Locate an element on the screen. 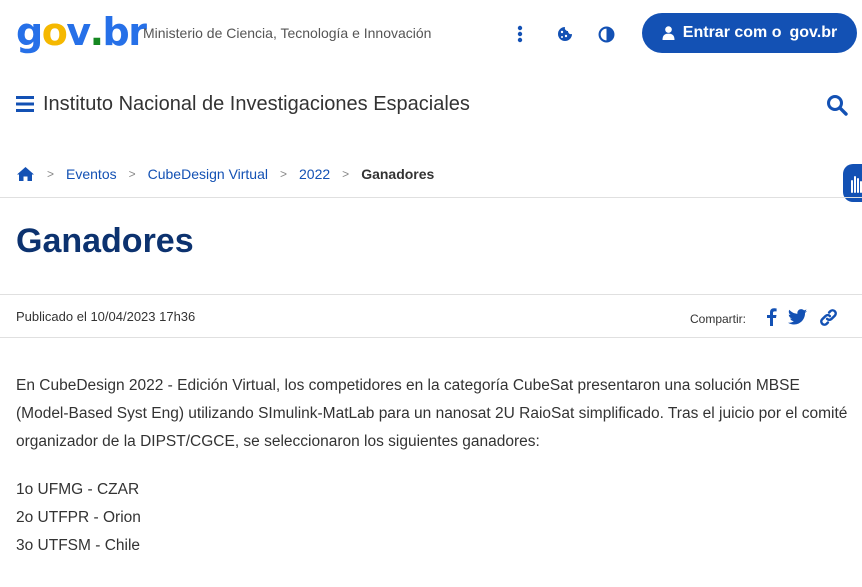 This screenshot has width=862, height=587. more-vertical-icon is located at coordinates (520, 34).